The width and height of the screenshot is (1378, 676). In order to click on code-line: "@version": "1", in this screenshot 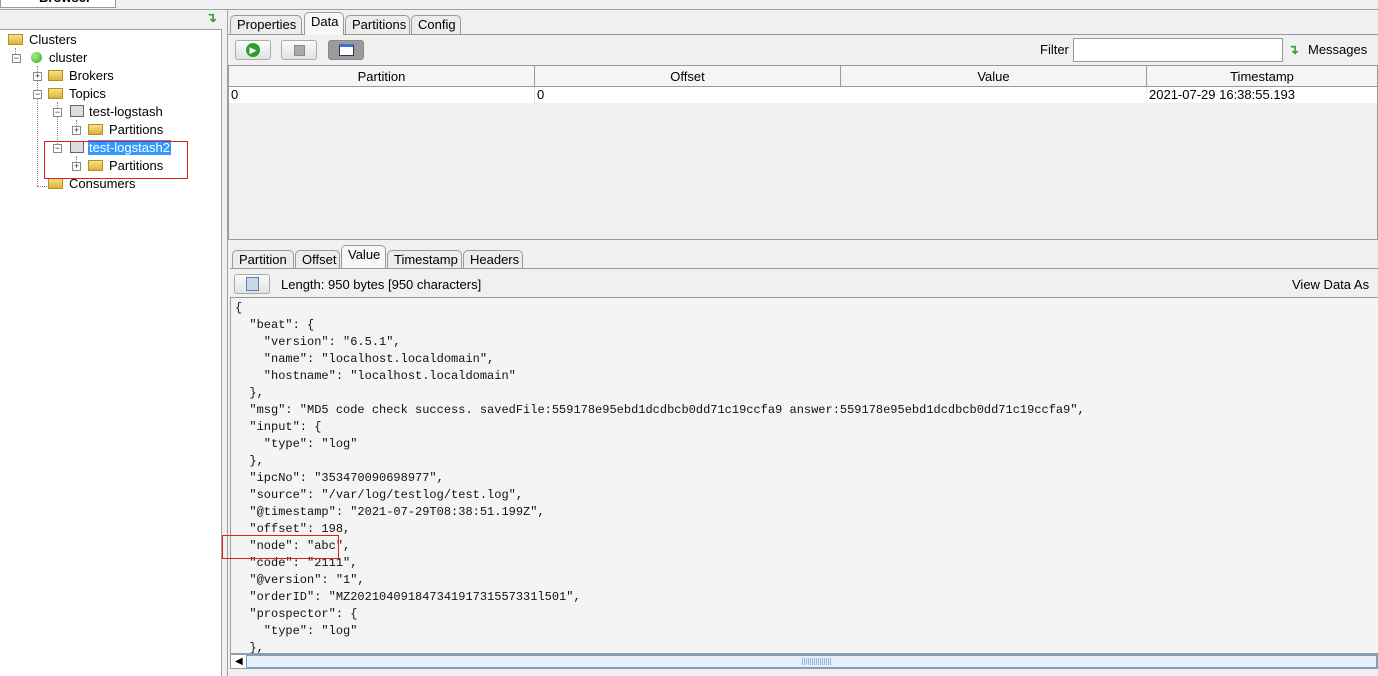, I will do `click(300, 580)`.